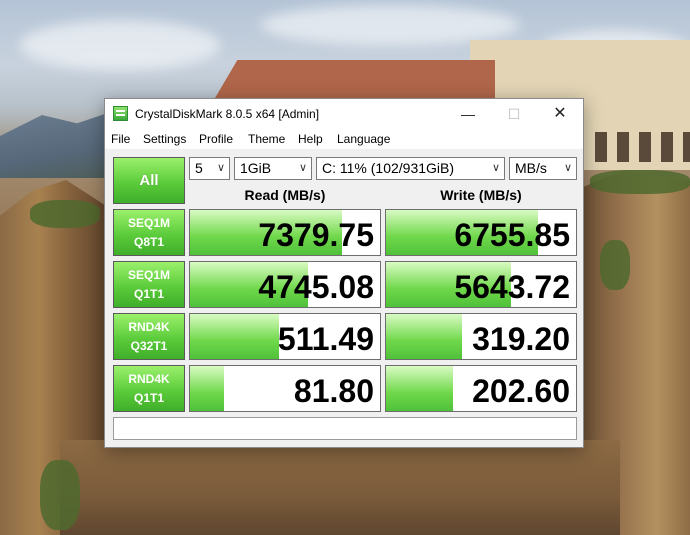 The height and width of the screenshot is (535, 690). What do you see at coordinates (149, 284) in the screenshot?
I see `test-button-seq1m-q1t1: SEQ1M Q1T1` at bounding box center [149, 284].